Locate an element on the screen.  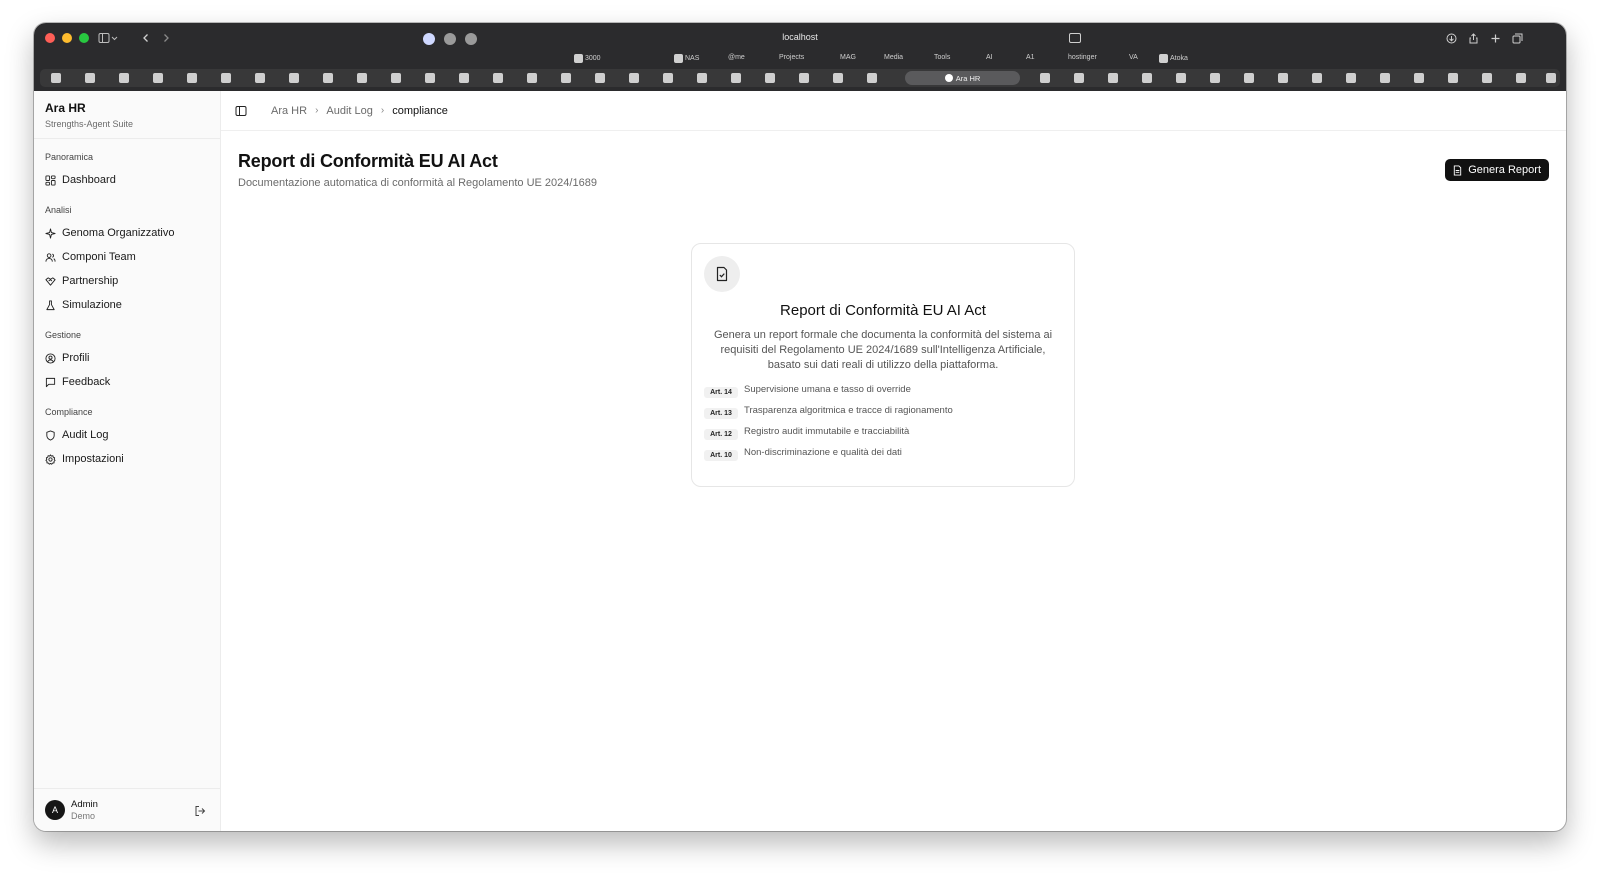
bookmark-folder: Projects is located at coordinates (791, 57).